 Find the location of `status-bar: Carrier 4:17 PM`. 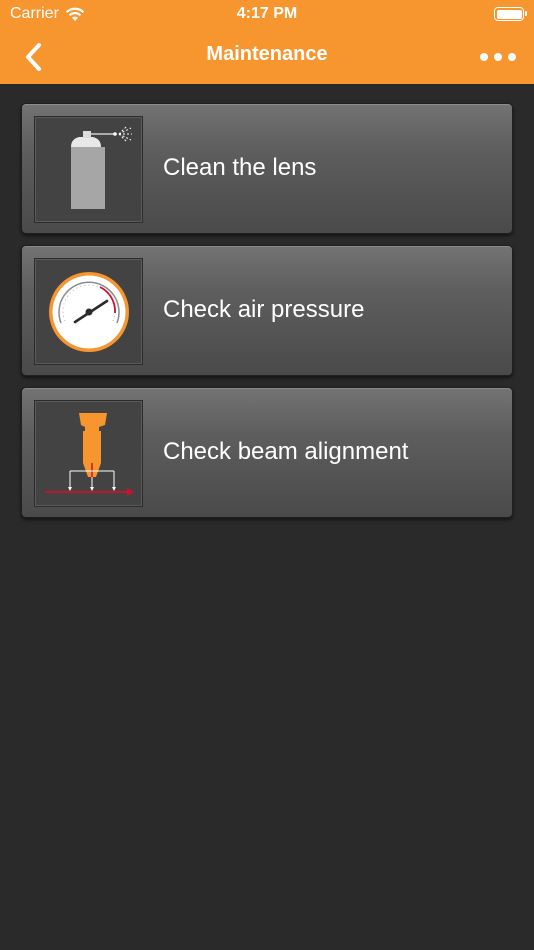

status-bar: Carrier 4:17 PM is located at coordinates (267, 15).